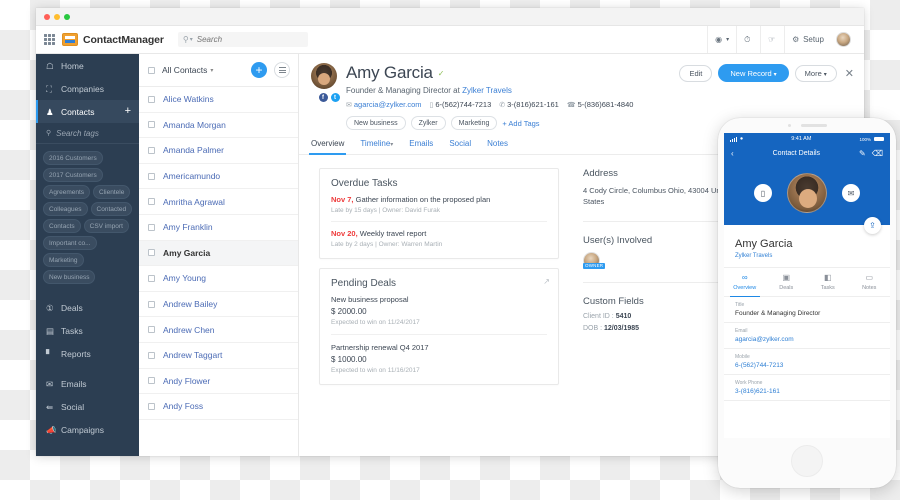 This screenshot has width=900, height=500. Describe the element at coordinates (218, 356) in the screenshot. I see `list-item: Andrew Taggart` at that location.